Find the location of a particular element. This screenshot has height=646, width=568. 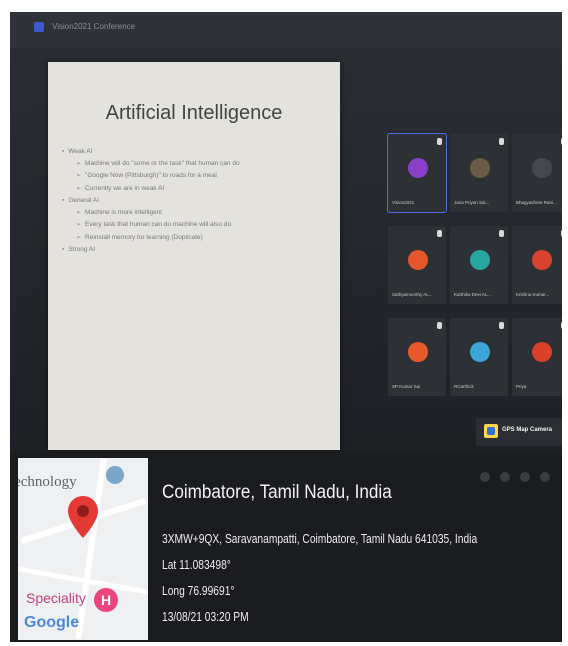

window-title: Vision2021 Conference is located at coordinates (94, 26).